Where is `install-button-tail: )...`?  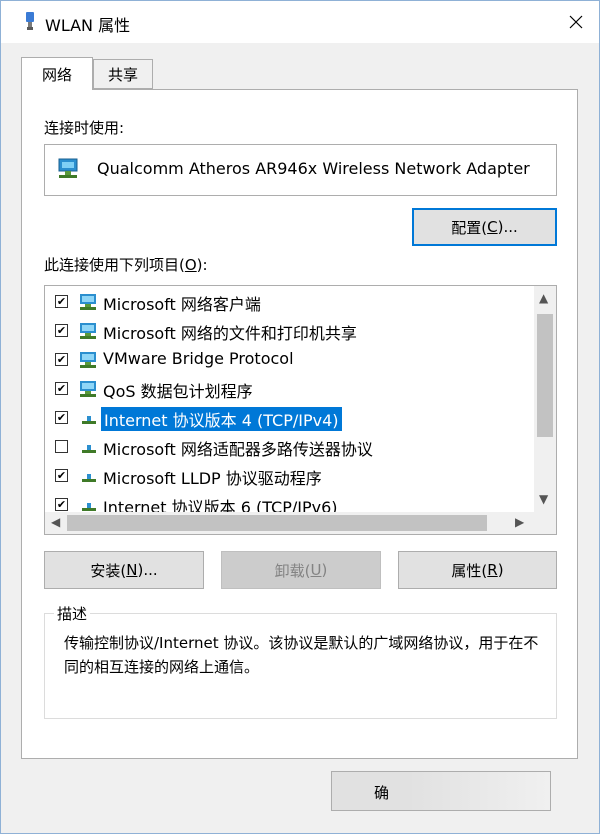 install-button-tail: )... is located at coordinates (147, 570).